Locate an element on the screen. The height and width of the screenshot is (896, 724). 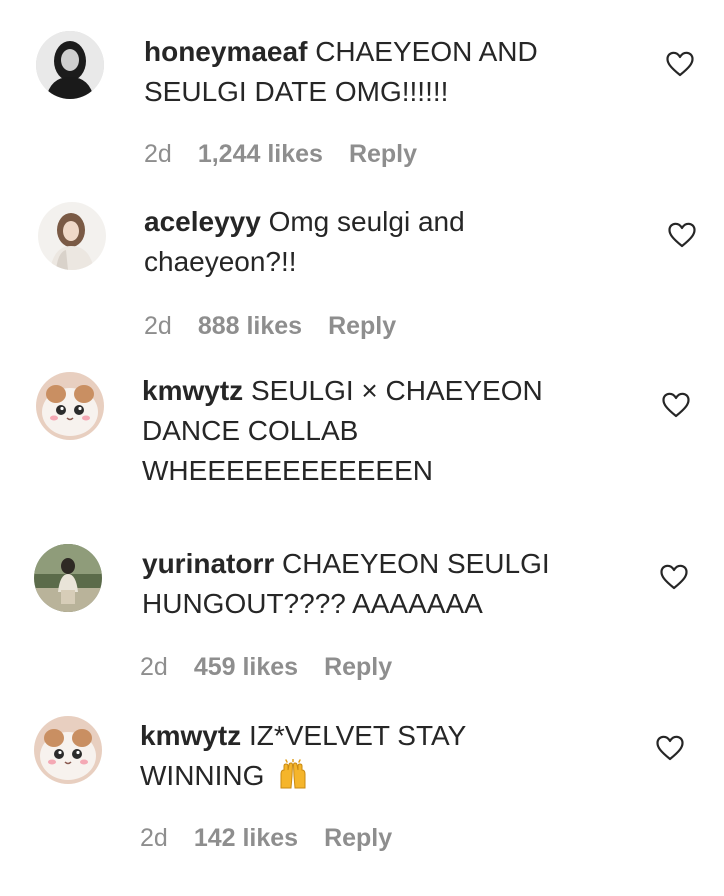
comment-meta: 2d 459 likes Reply is located at coordinates (266, 667).